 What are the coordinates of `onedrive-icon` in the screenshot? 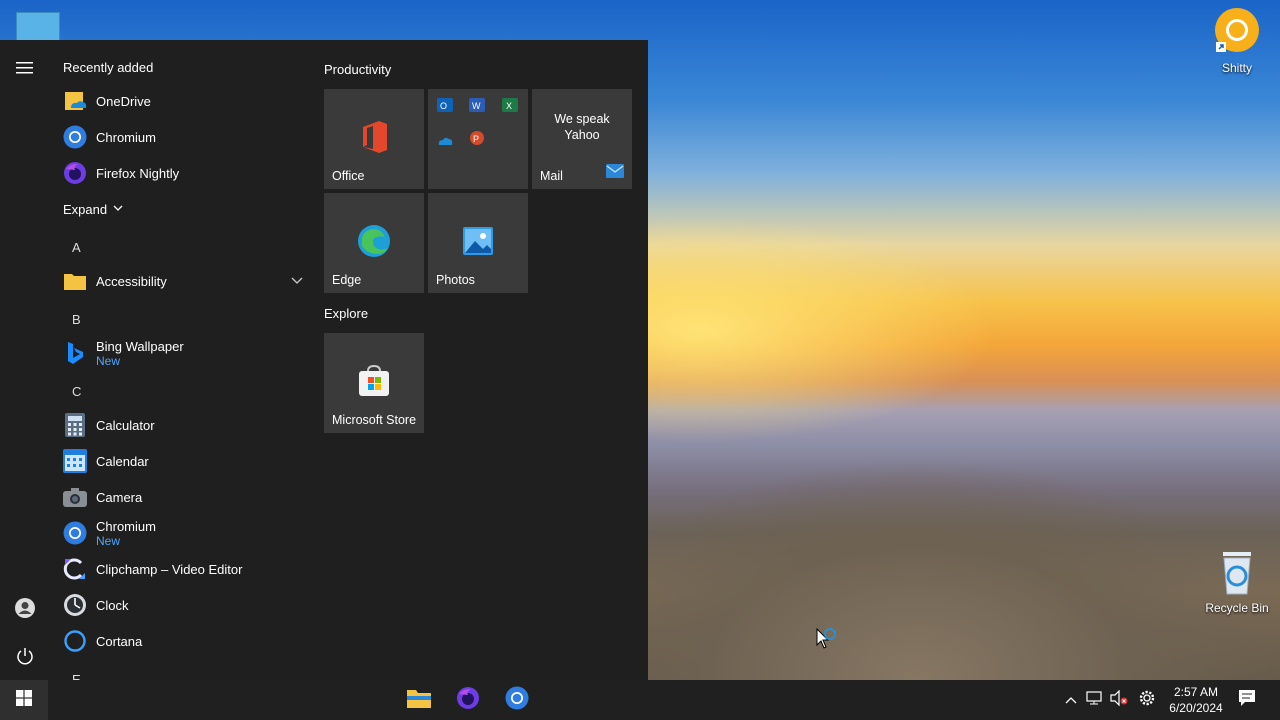 It's located at (445, 142).